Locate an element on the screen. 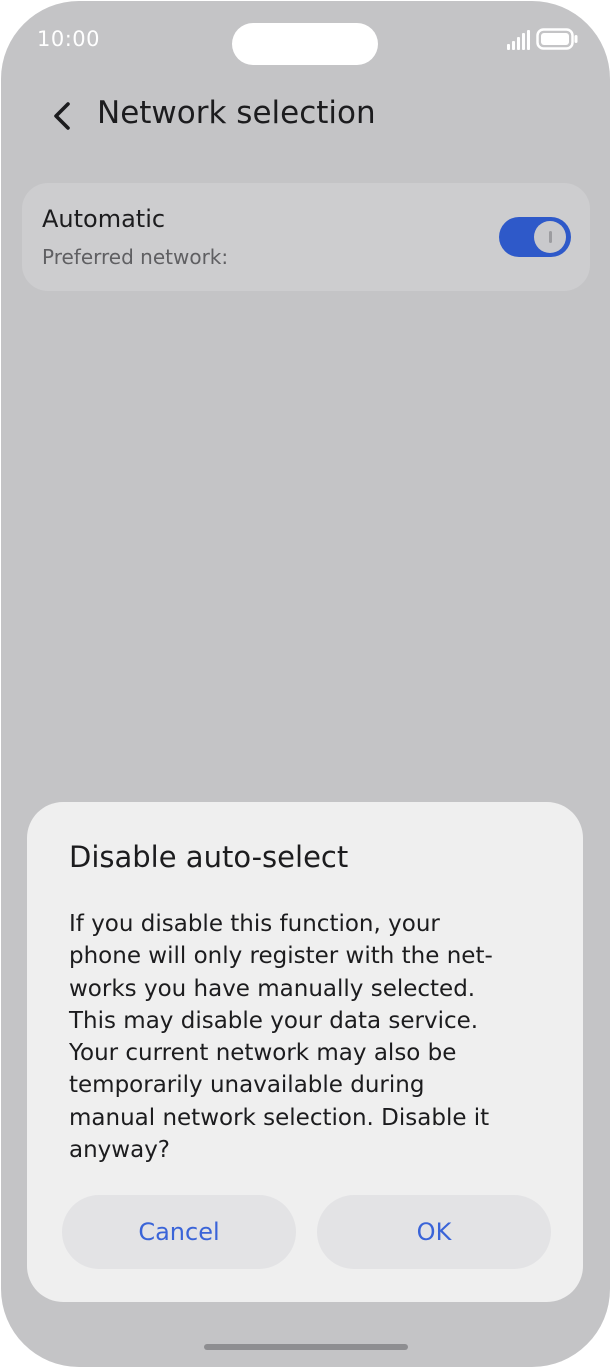 The height and width of the screenshot is (1368, 611). chevron-left-icon is located at coordinates (62, 116).